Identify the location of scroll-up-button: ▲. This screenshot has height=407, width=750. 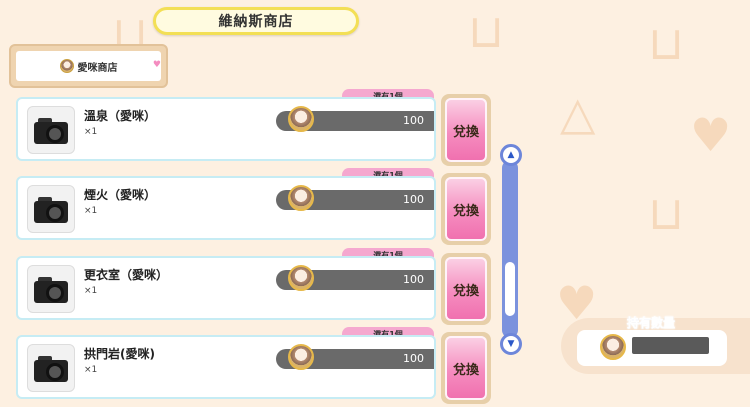
(511, 155).